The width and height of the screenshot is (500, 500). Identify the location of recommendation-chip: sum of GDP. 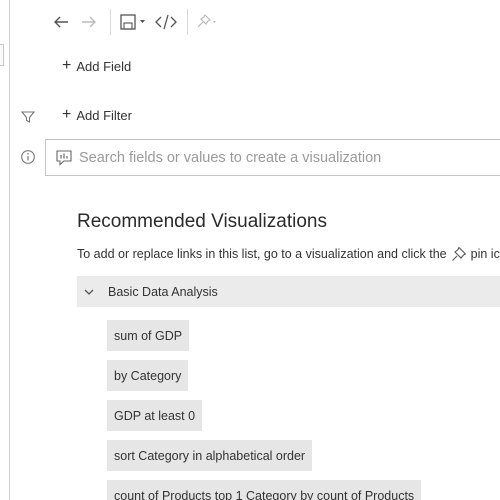
(148, 335).